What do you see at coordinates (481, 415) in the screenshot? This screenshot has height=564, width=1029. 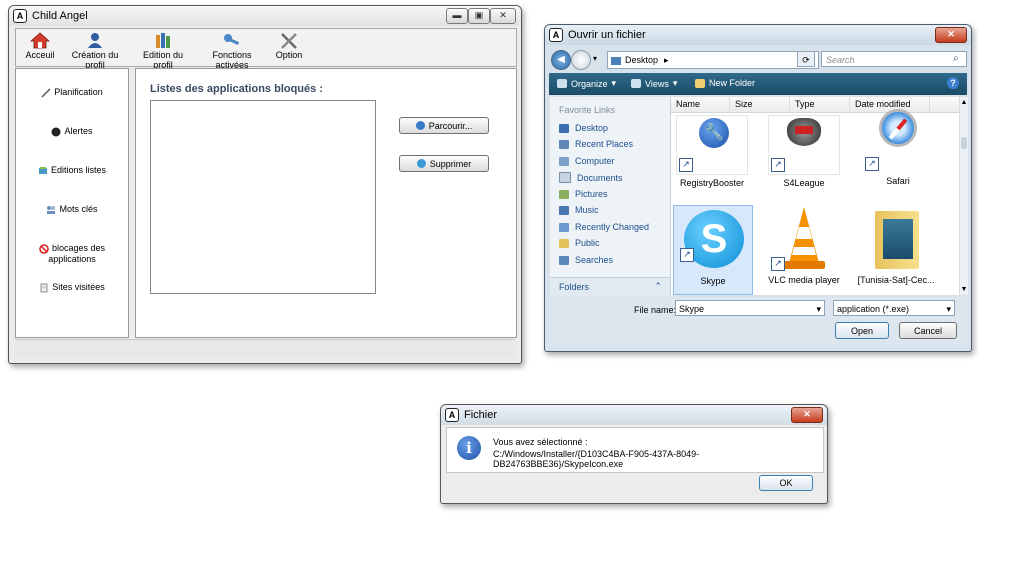 I see `window-title: Fichier` at bounding box center [481, 415].